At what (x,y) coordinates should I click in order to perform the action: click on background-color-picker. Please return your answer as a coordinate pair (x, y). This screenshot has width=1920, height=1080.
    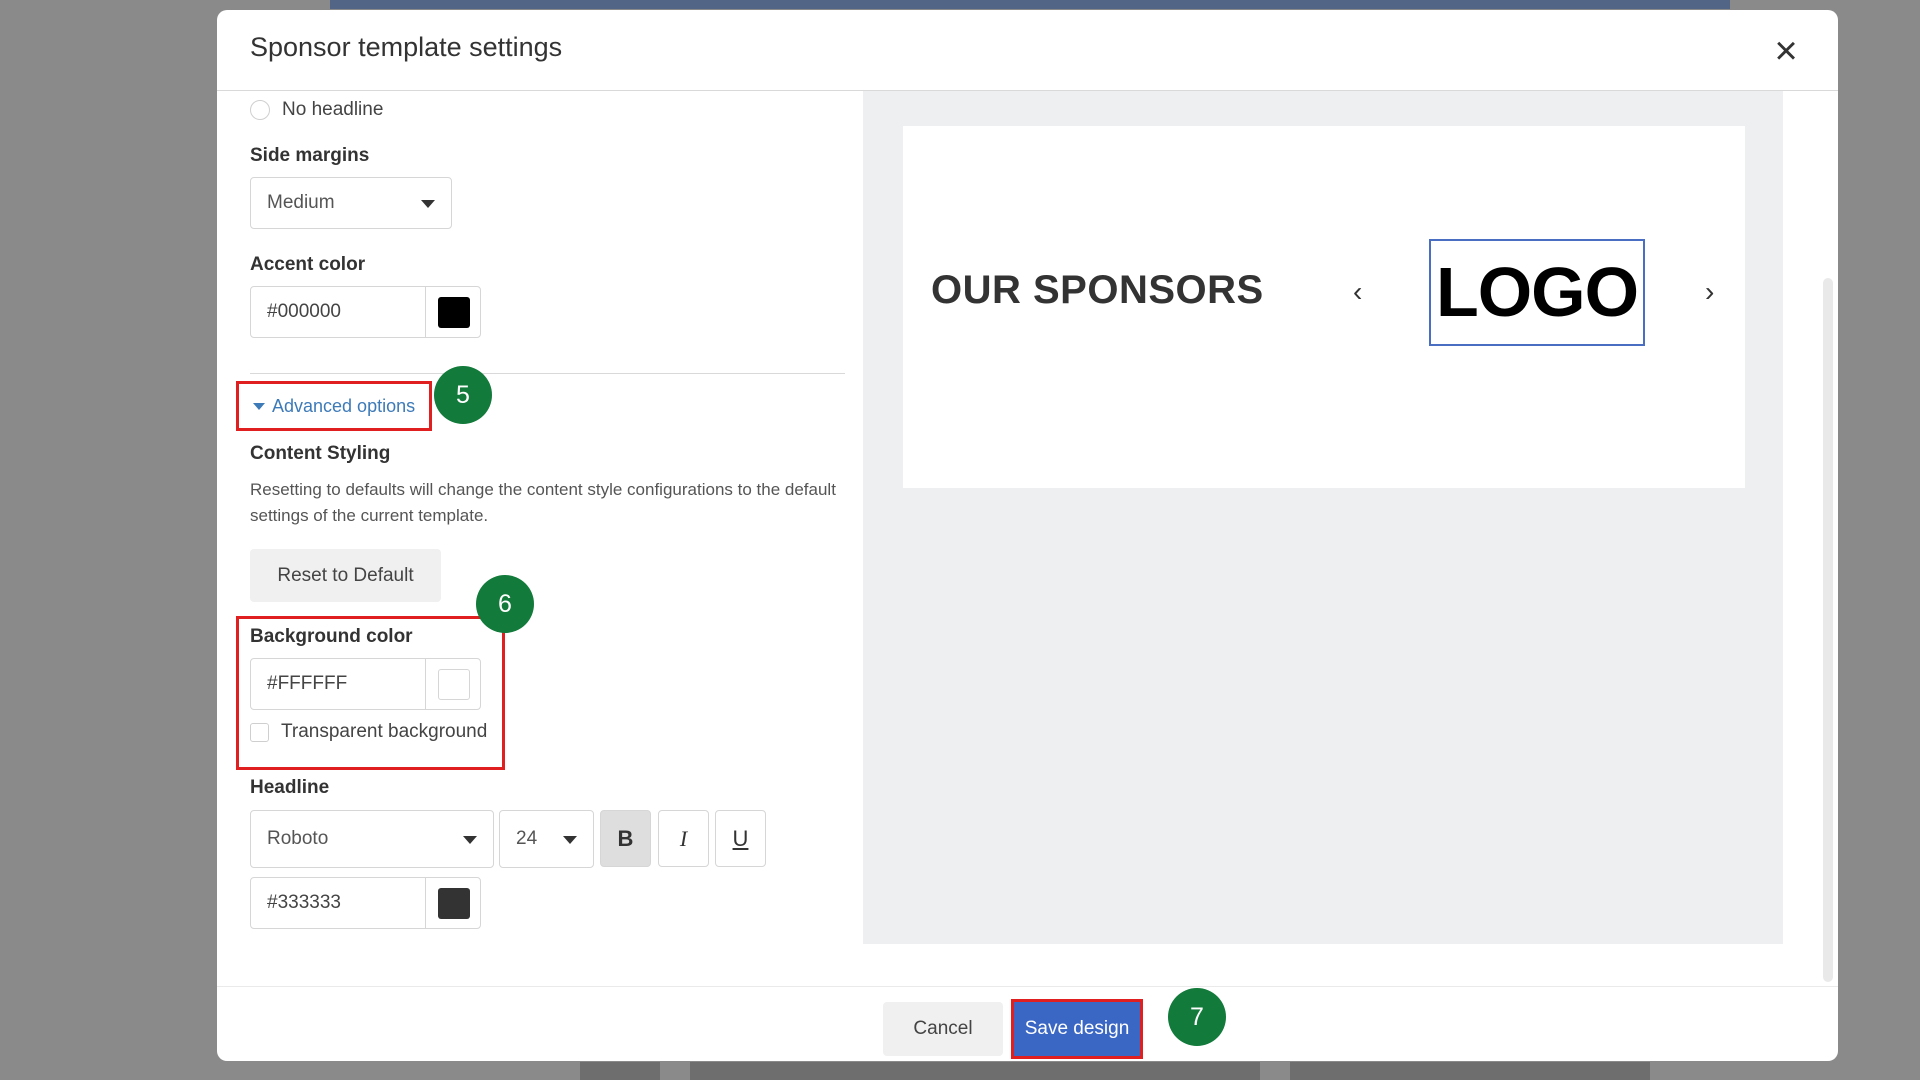
    Looking at the image, I should click on (452, 684).